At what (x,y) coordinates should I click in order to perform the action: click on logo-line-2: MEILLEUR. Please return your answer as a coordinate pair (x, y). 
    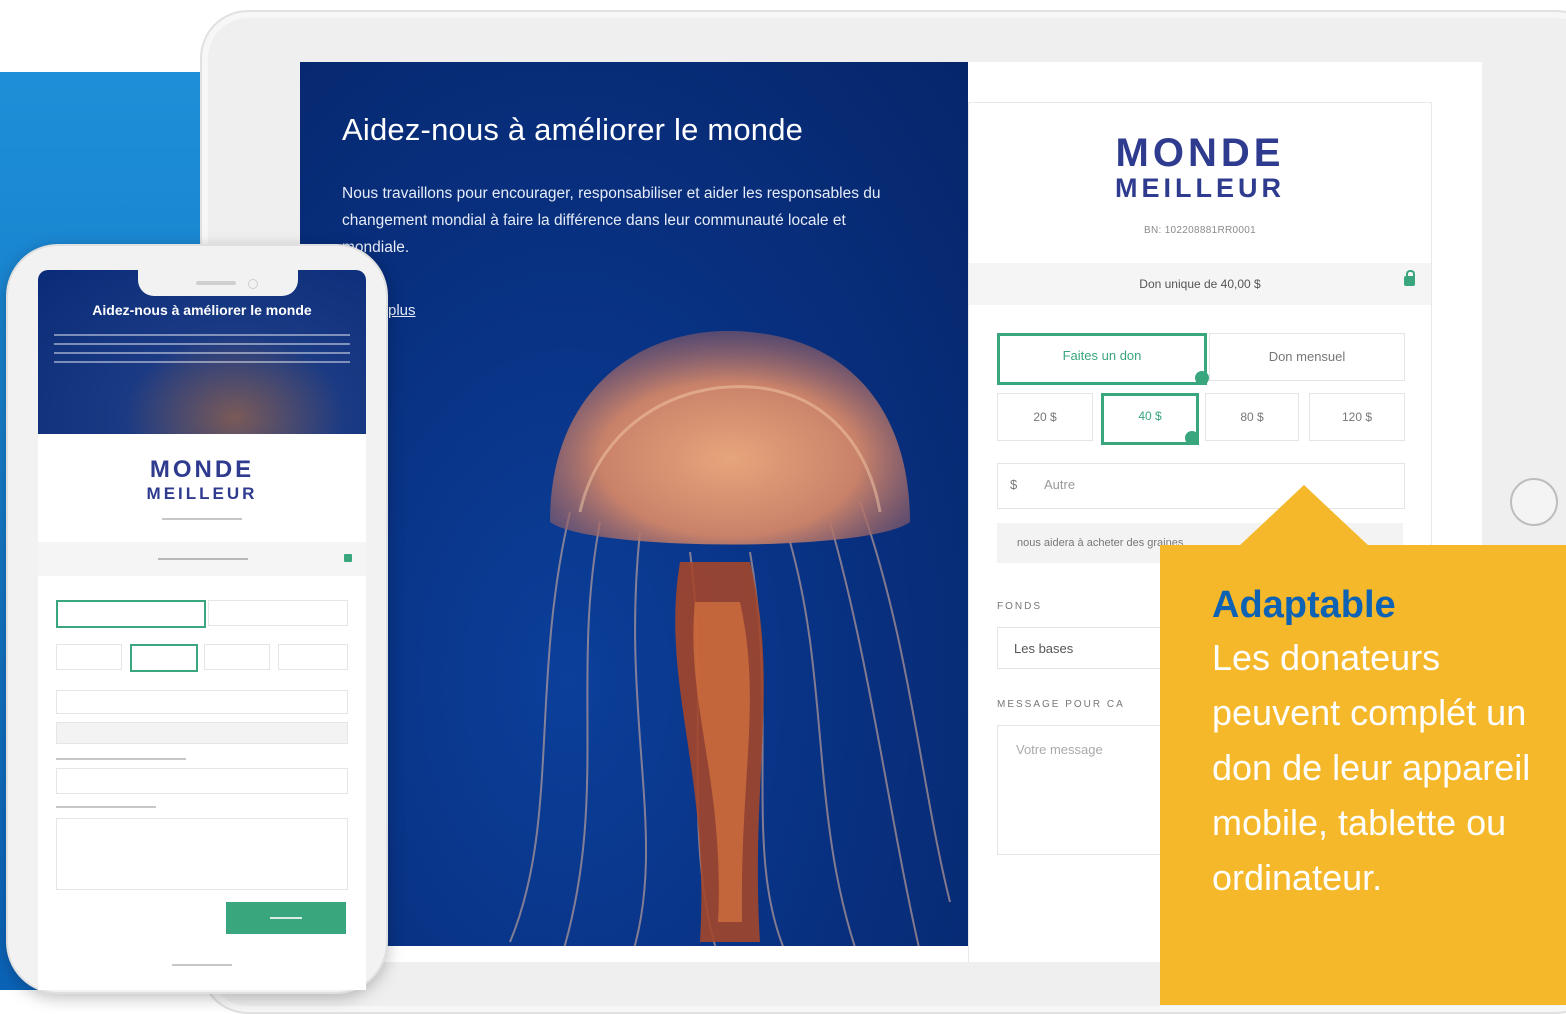
    Looking at the image, I should click on (1200, 188).